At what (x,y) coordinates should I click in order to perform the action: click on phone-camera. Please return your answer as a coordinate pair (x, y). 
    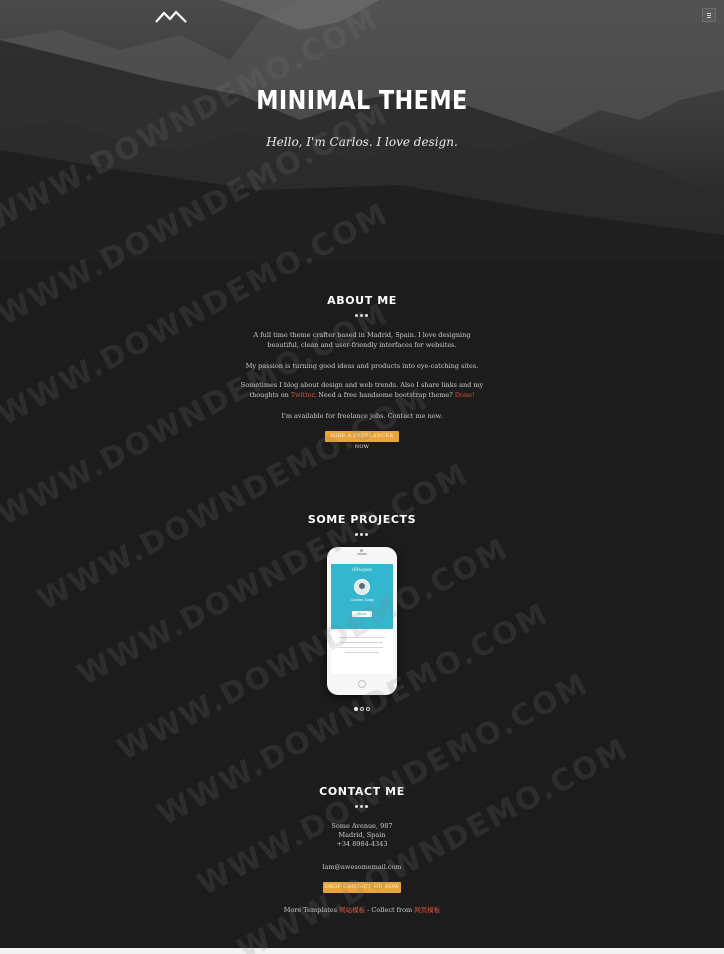
    Looking at the image, I should click on (361, 550).